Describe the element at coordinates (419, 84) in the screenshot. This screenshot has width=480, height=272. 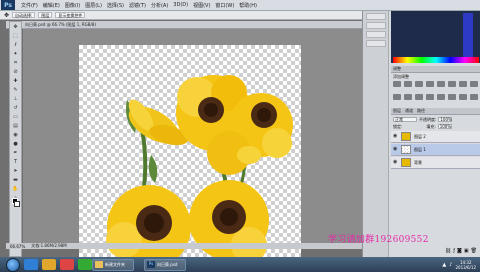
I see `curves-icon` at that location.